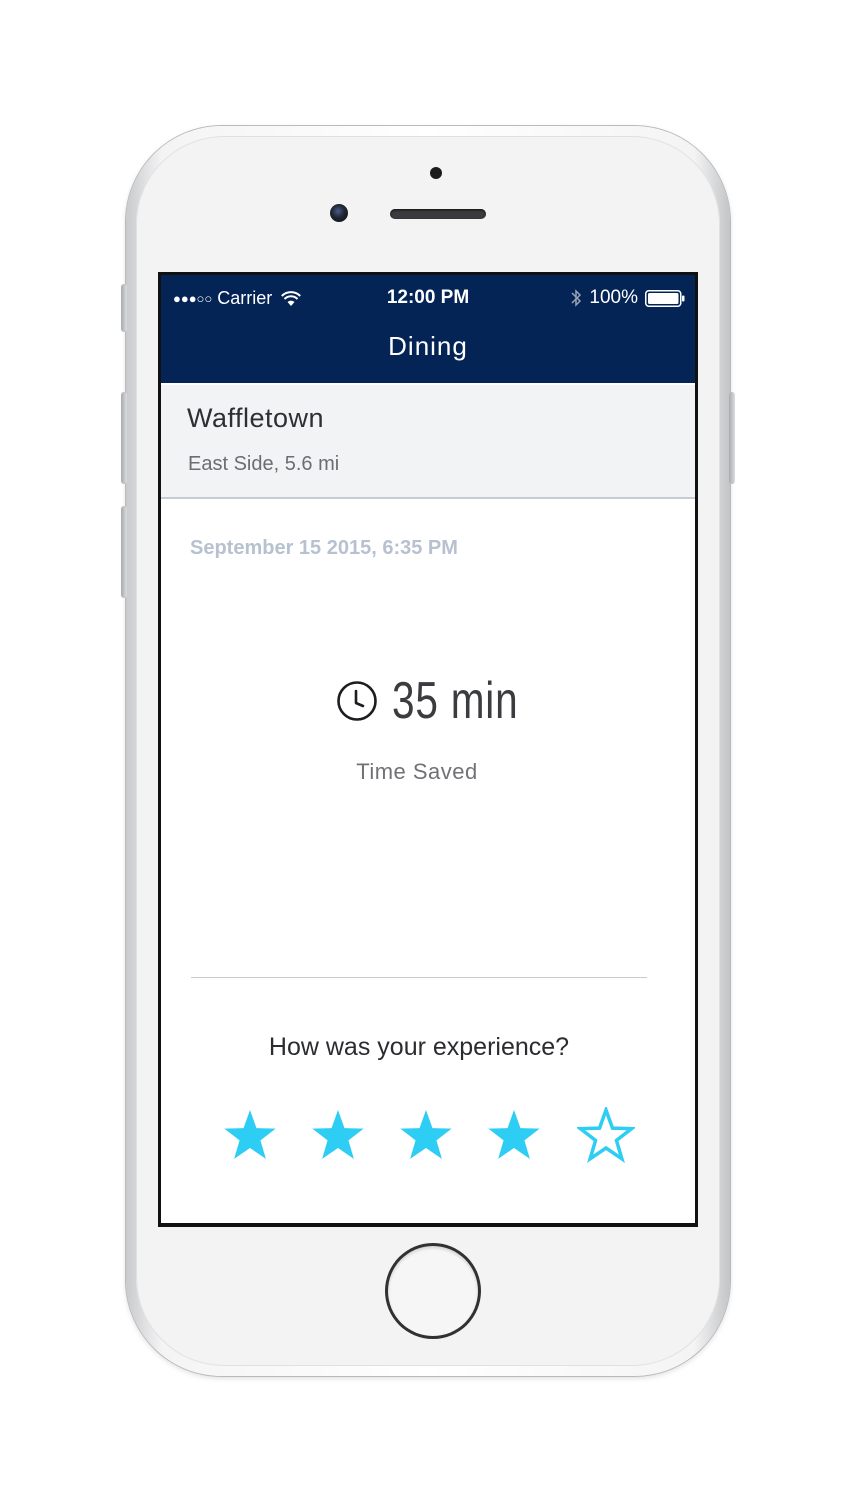 Image resolution: width=856 pixels, height=1500 pixels. Describe the element at coordinates (576, 298) in the screenshot. I see `bluetooth-icon` at that location.